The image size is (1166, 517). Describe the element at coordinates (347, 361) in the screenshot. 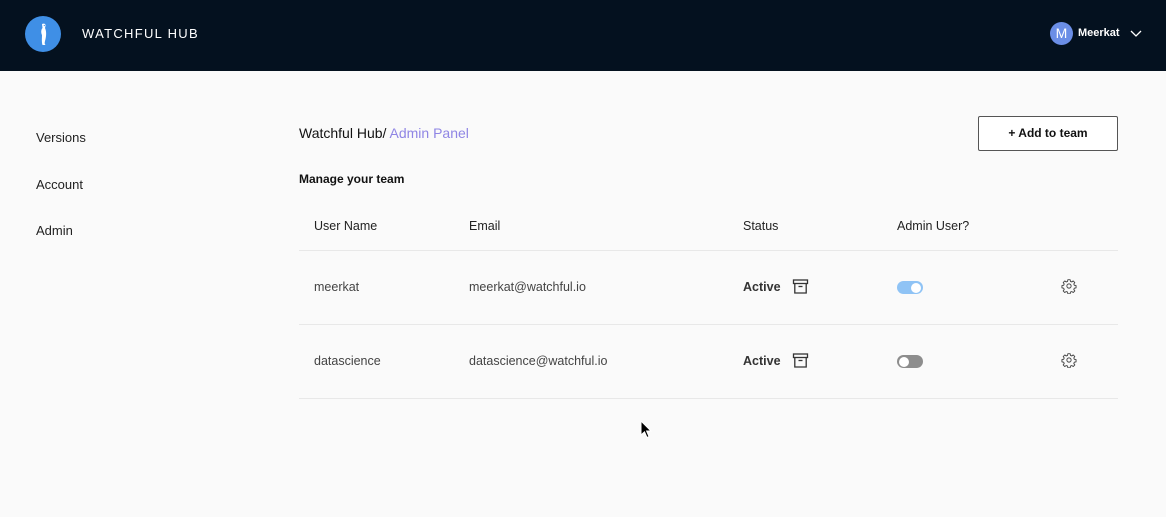

I see `row-username: datascience` at that location.